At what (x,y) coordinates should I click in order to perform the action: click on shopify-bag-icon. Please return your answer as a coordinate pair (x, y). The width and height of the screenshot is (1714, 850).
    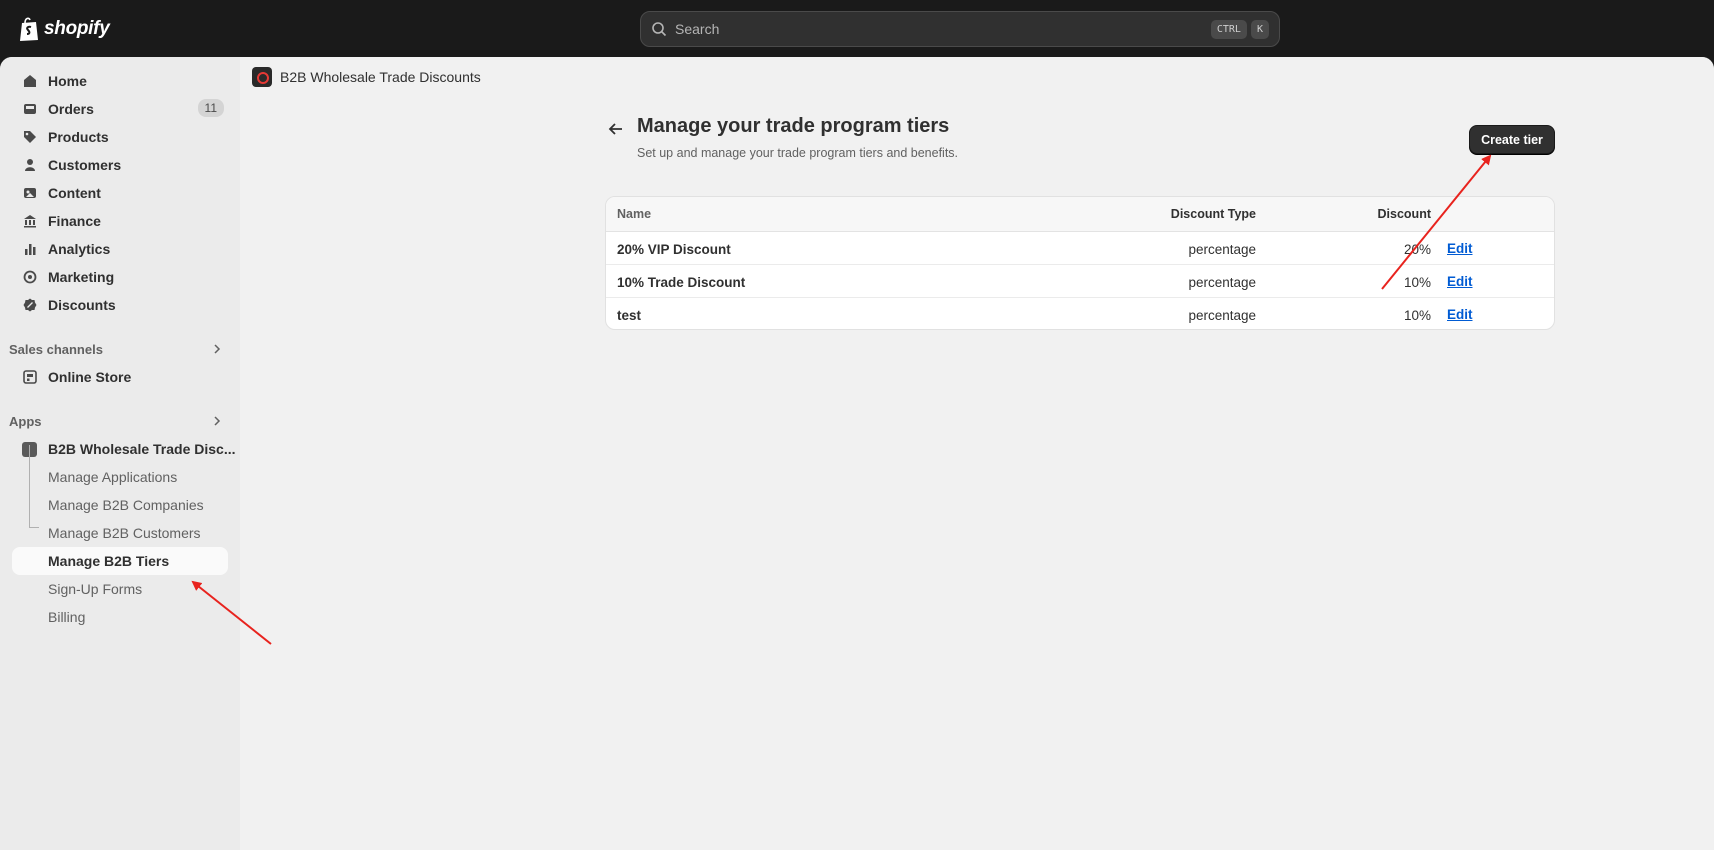
    Looking at the image, I should click on (29, 29).